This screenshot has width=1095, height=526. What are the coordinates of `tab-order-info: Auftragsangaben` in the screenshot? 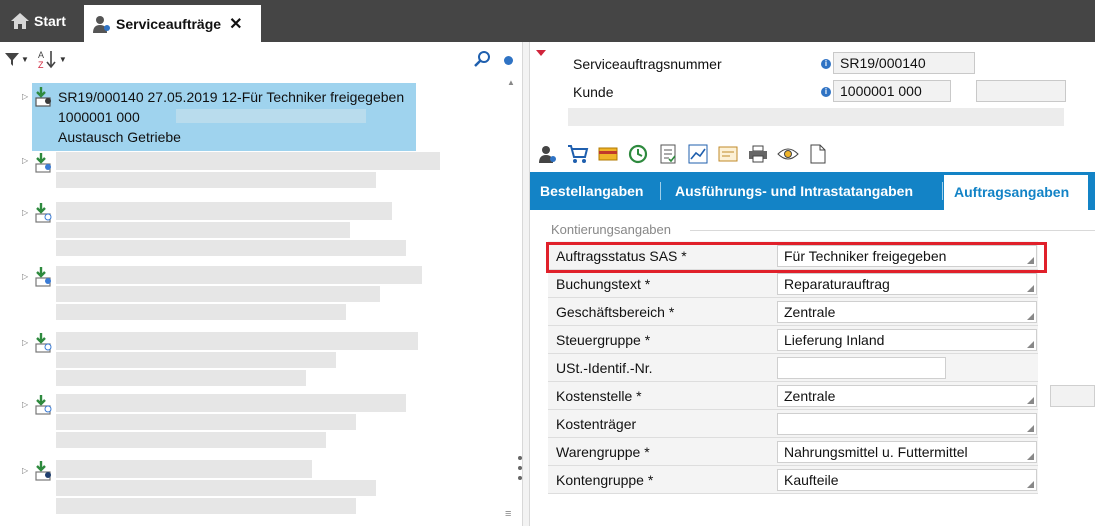 It's located at (1016, 192).